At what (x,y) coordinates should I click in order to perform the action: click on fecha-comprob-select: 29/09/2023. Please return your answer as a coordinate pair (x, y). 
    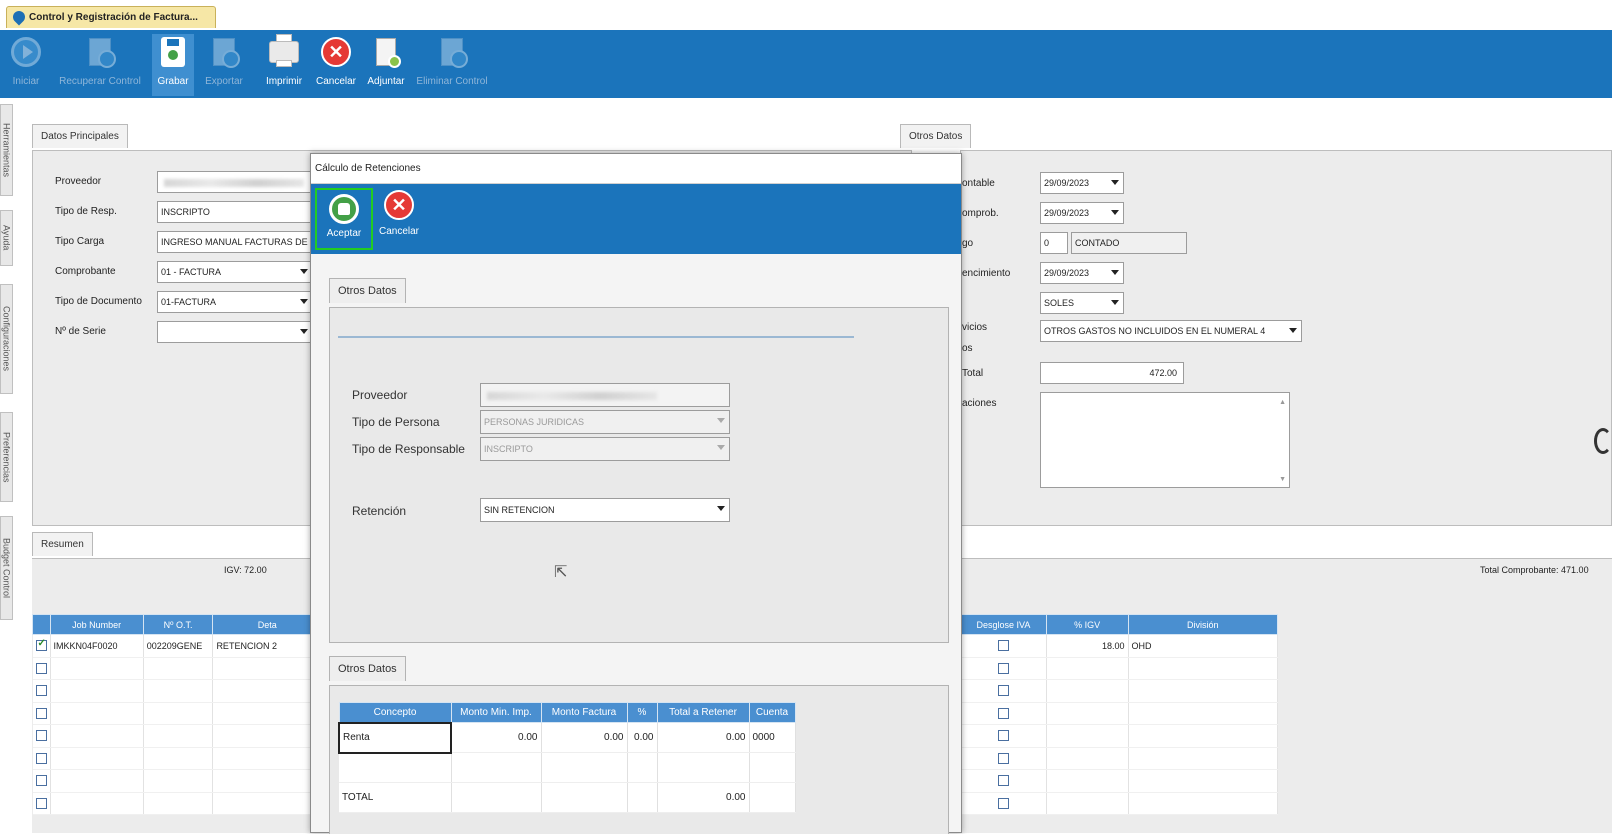
    Looking at the image, I should click on (1082, 213).